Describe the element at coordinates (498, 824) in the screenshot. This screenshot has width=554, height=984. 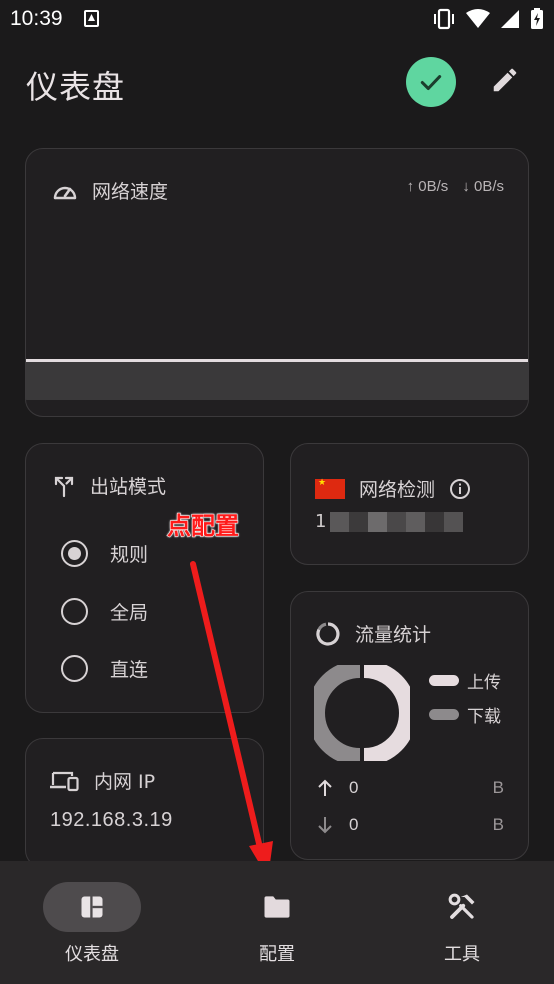
I see `download-unit: B` at that location.